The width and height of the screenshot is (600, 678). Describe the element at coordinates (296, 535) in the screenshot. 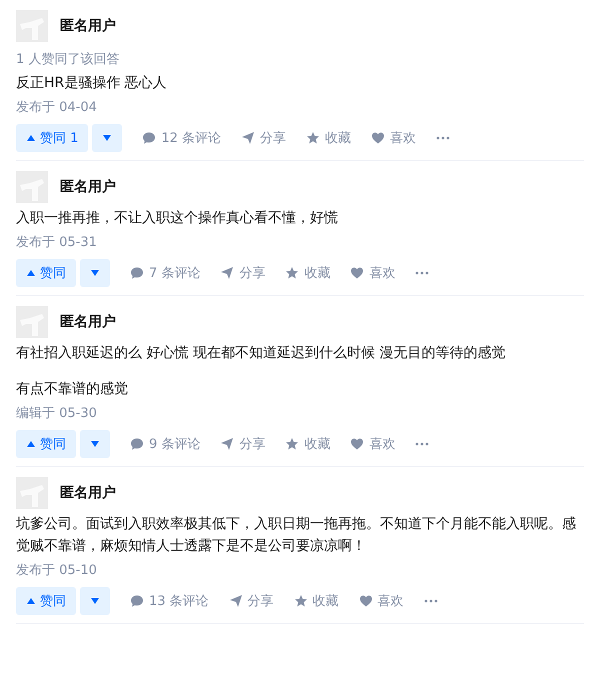

I see `answer-text: 坑爹公司。面试到入职效率极其低下，入职日期一拖再拖。不知道下个月能不能入职呢。感觉贼不靠谱，麻烦知情人士透露下是不是公司要凉凉啊！` at that location.